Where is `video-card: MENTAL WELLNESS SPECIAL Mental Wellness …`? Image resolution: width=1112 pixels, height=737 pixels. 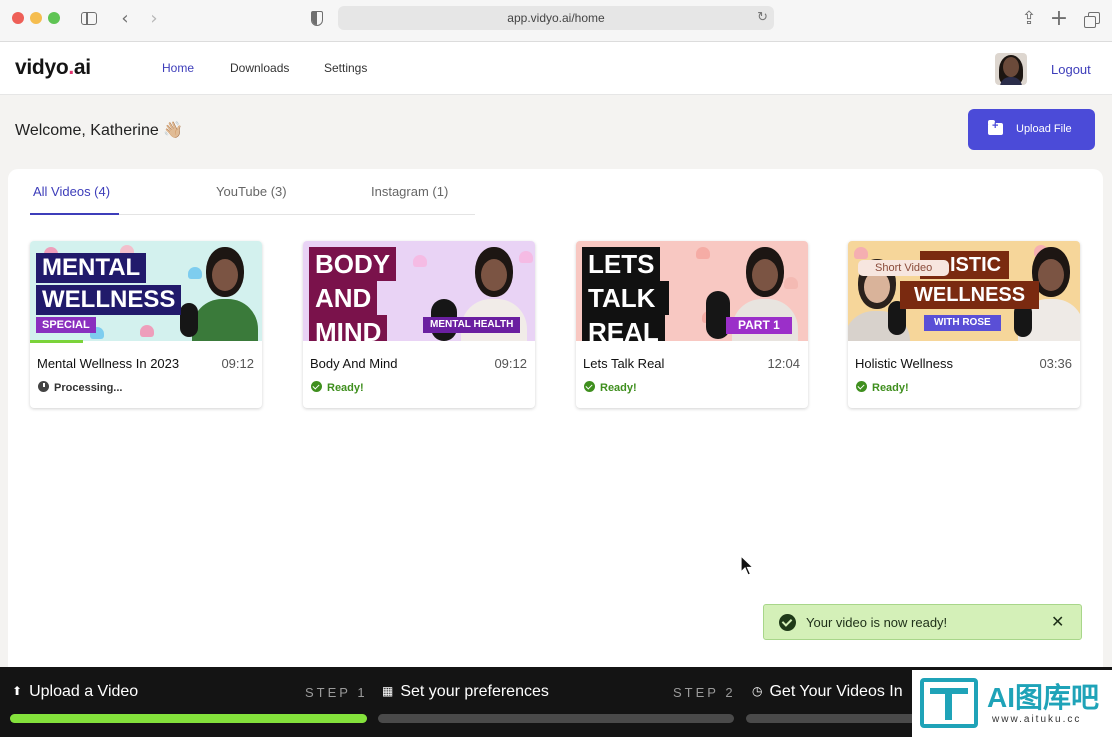 video-card: MENTAL WELLNESS SPECIAL Mental Wellness … is located at coordinates (146, 324).